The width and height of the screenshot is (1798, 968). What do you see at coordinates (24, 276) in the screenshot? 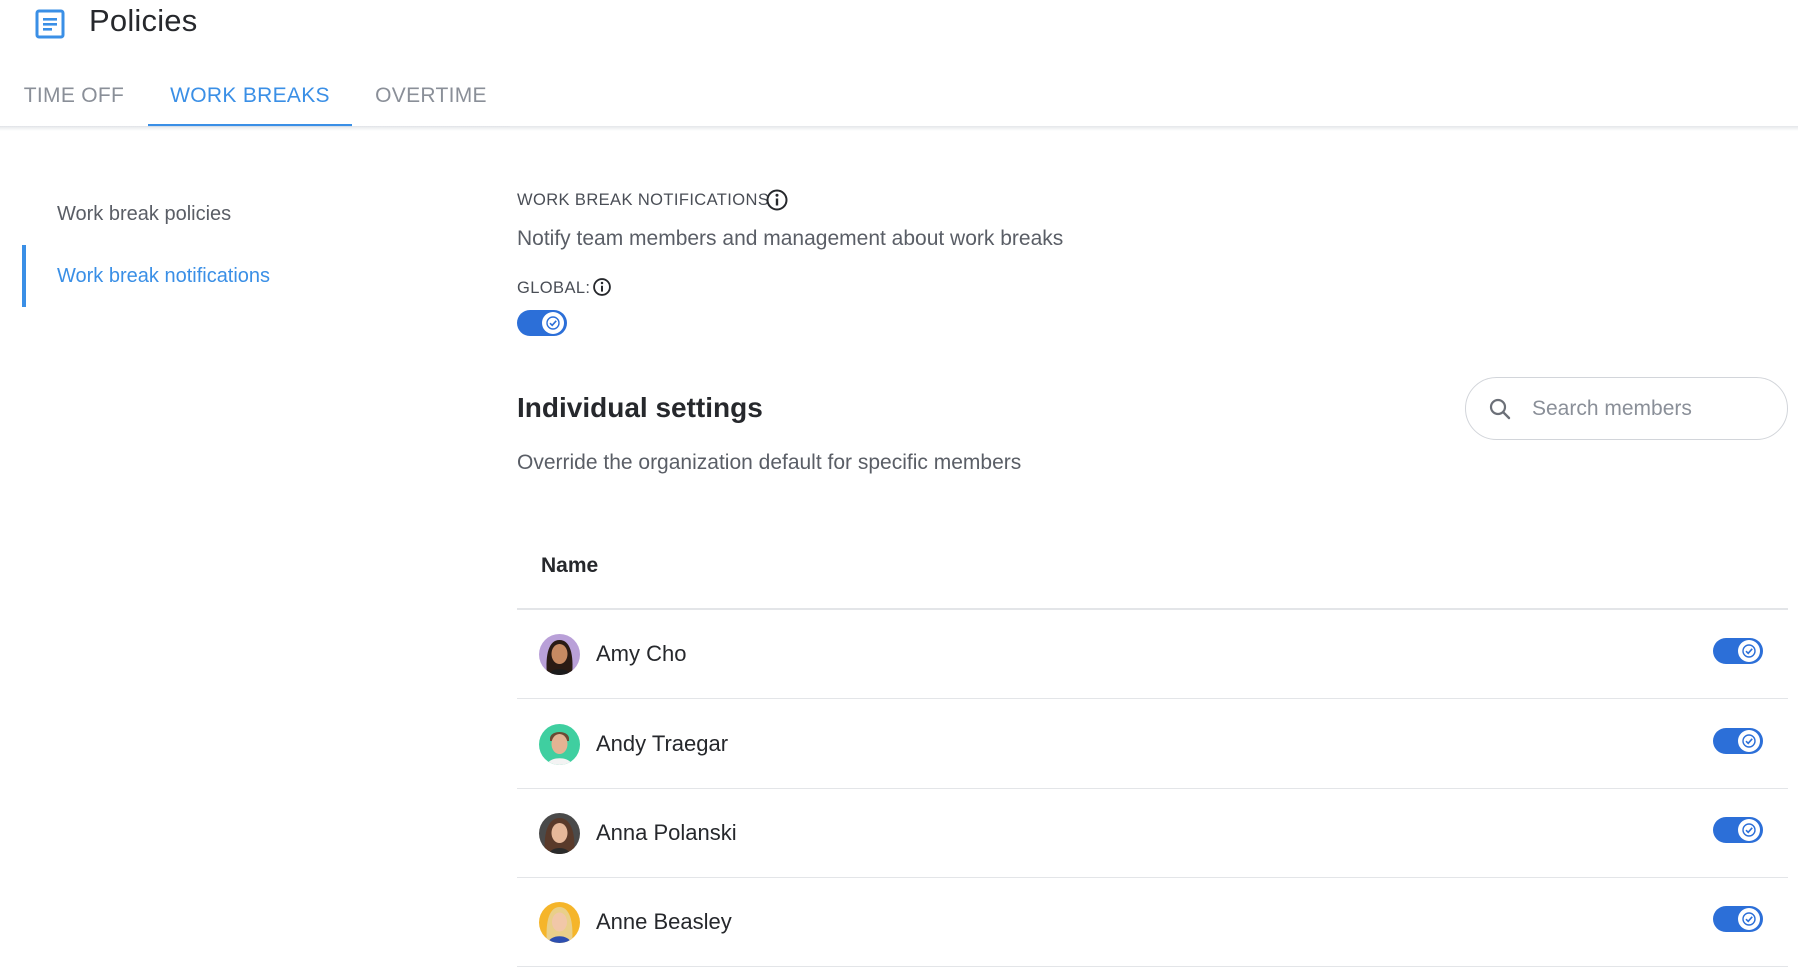
I see `sidebar-active-indicator` at bounding box center [24, 276].